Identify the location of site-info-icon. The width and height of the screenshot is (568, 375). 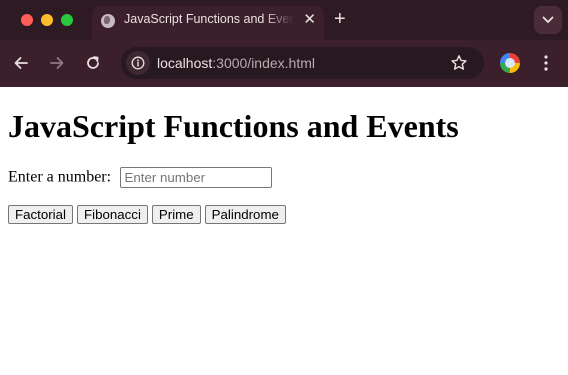
(138, 63).